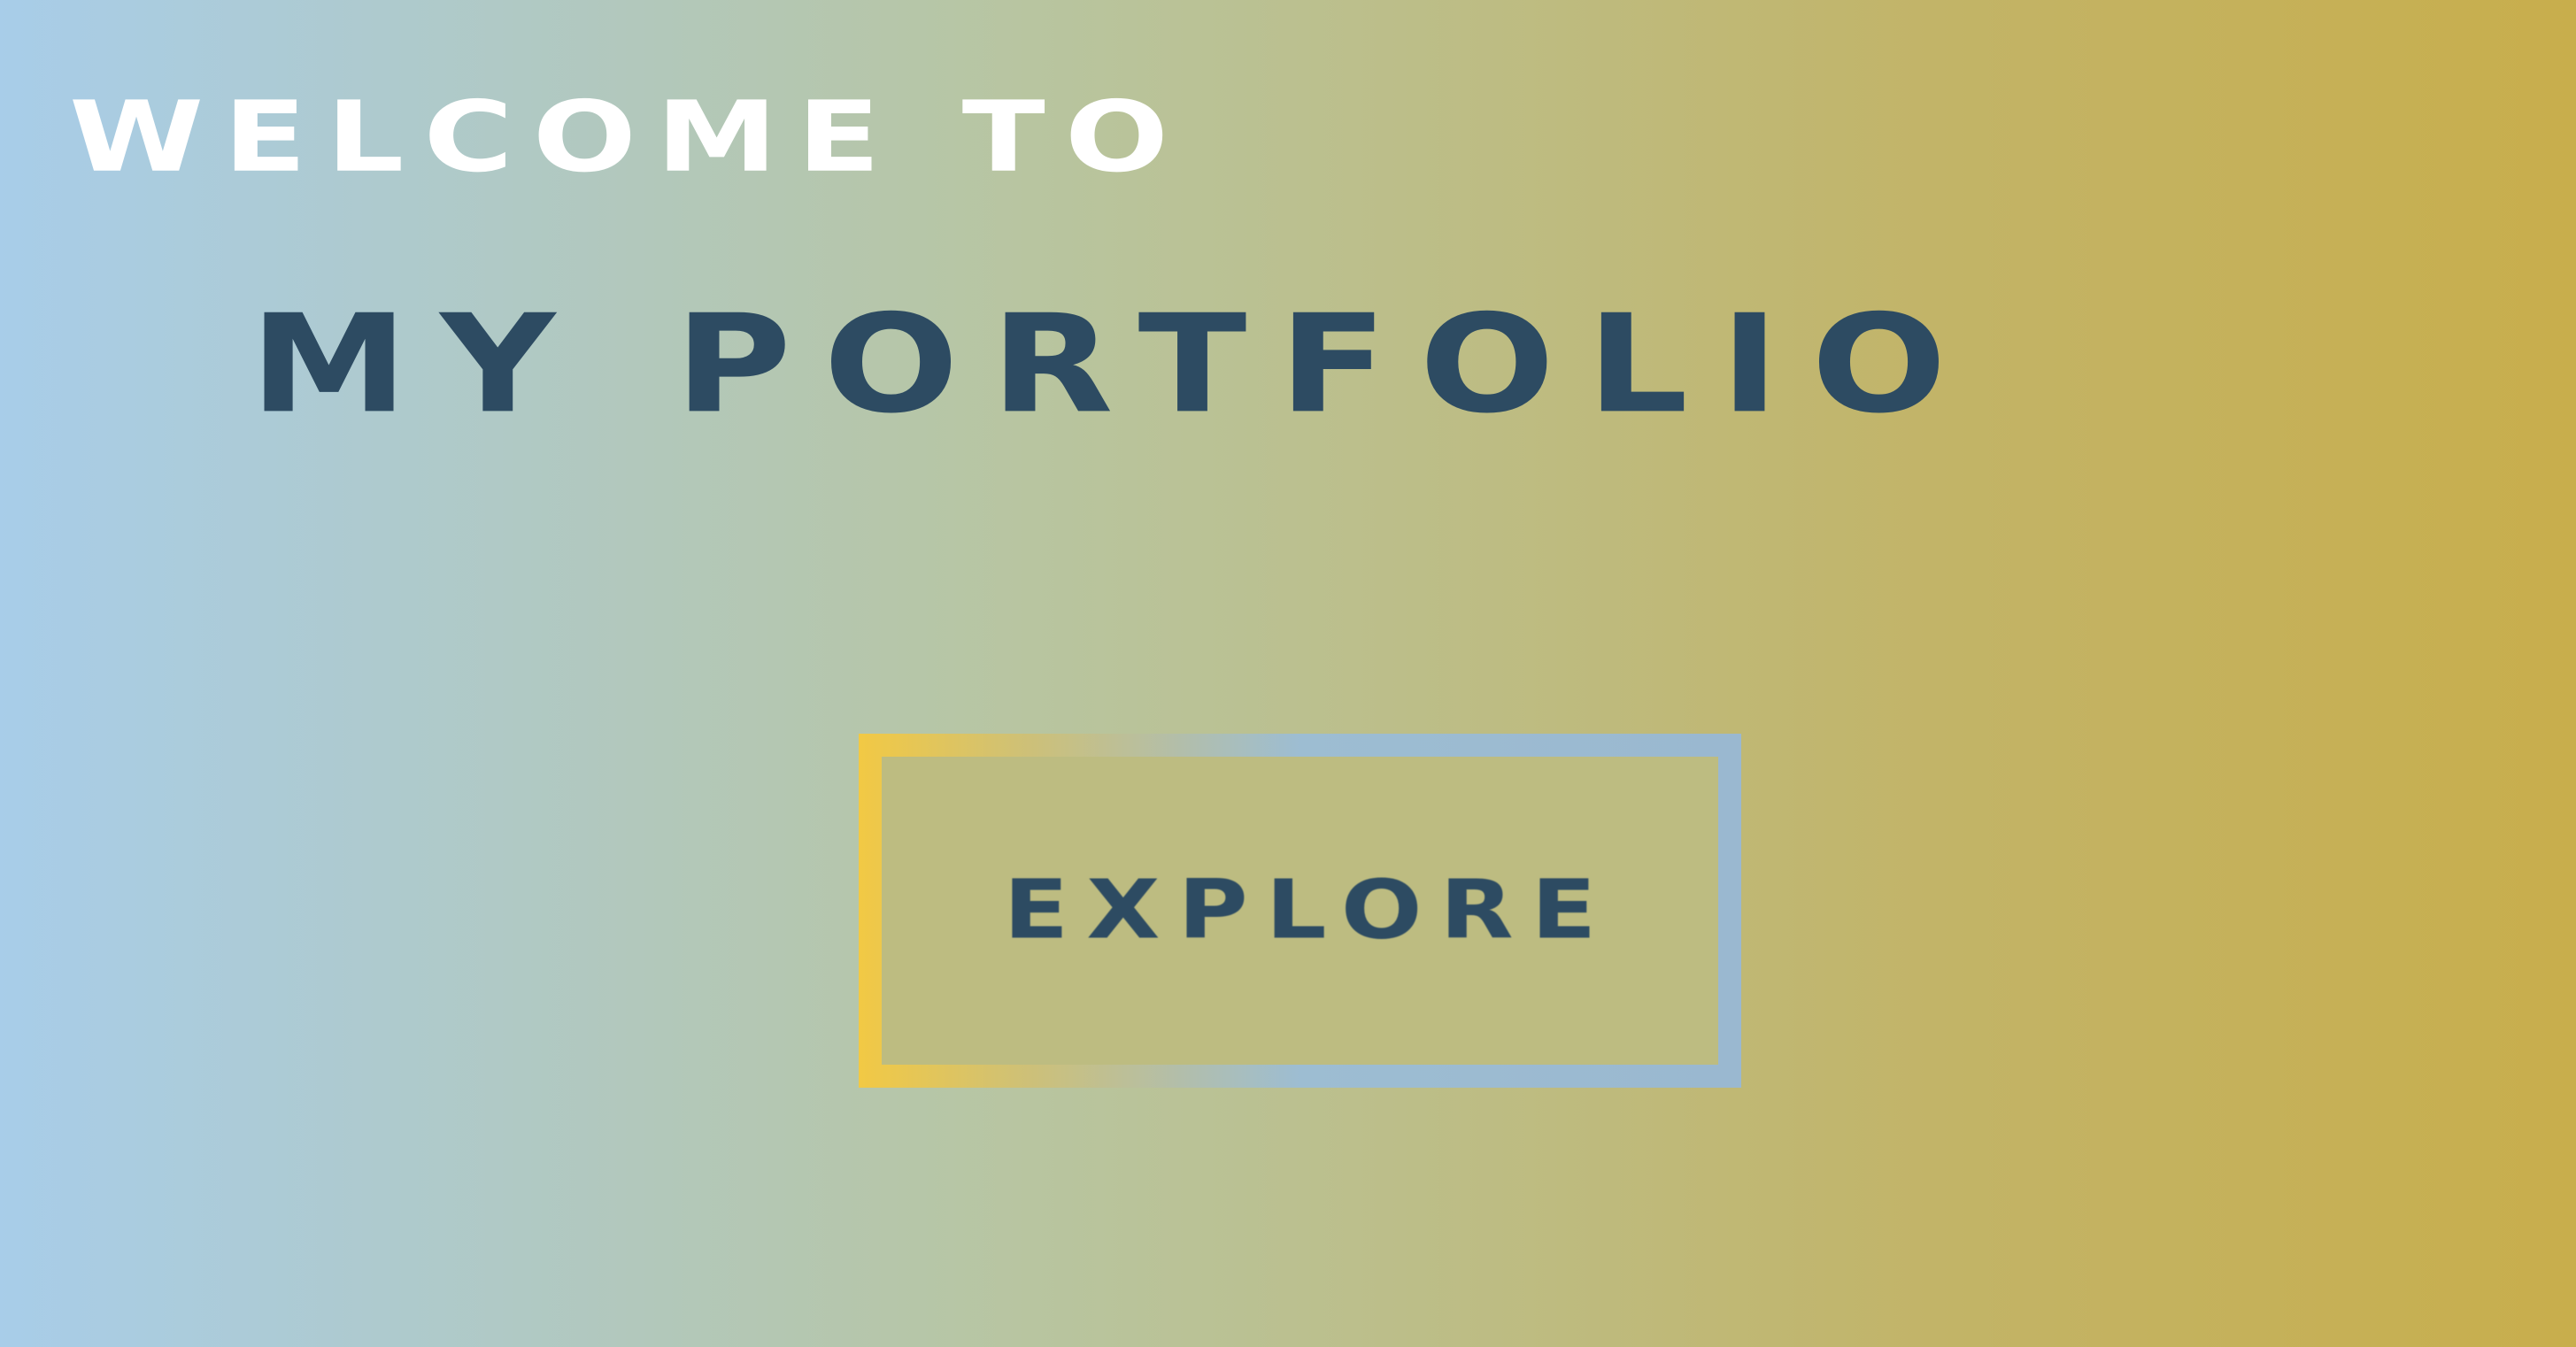 The image size is (2576, 1347). I want to click on explore-button: EXPLORE, so click(1300, 911).